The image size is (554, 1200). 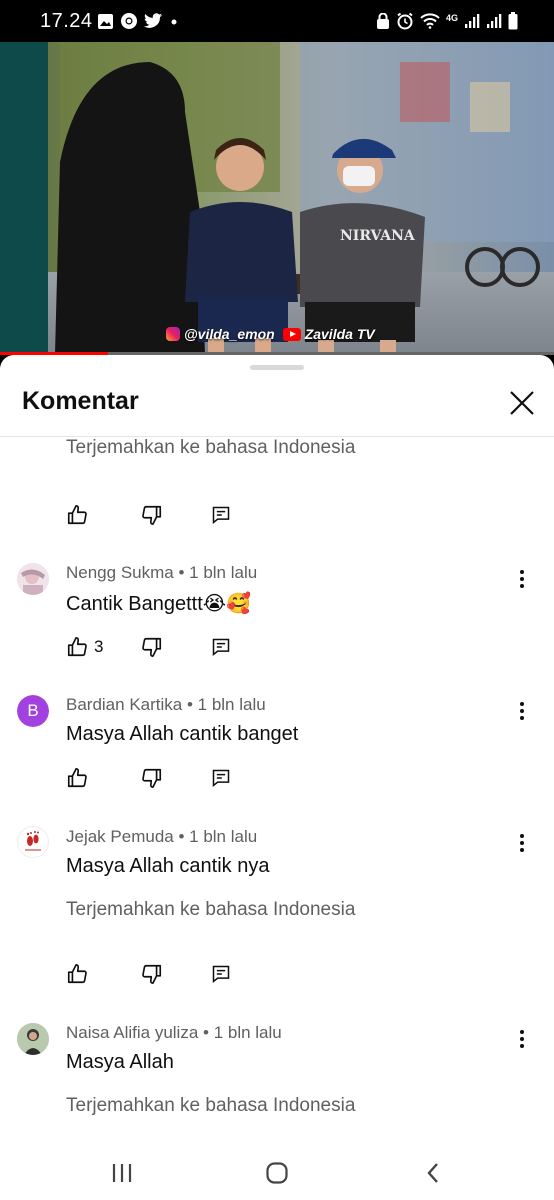 I want to click on comment-author: Nengg Sukma, so click(x=120, y=572).